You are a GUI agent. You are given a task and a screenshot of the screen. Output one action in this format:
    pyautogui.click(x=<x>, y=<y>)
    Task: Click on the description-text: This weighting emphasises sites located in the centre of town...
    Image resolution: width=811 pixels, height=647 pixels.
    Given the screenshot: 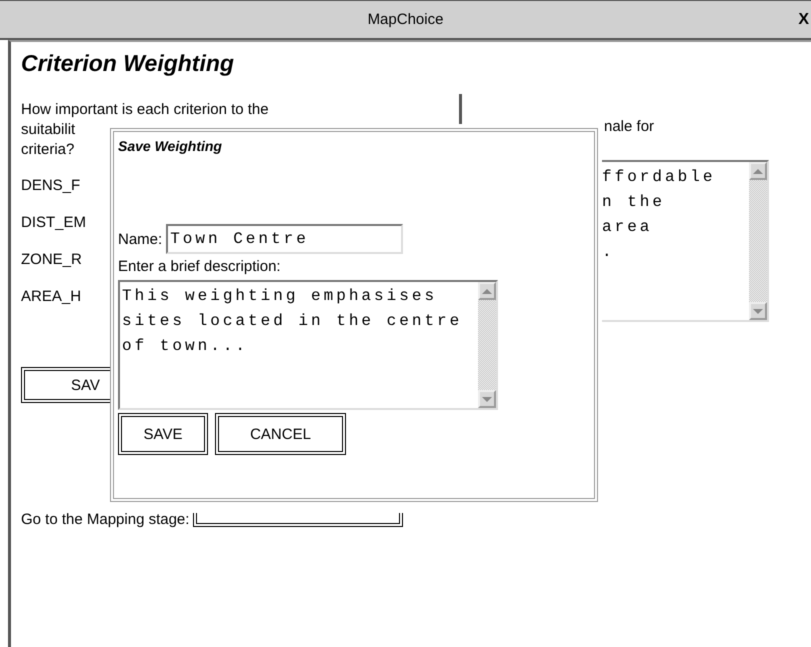 What is the action you would take?
    pyautogui.click(x=292, y=321)
    